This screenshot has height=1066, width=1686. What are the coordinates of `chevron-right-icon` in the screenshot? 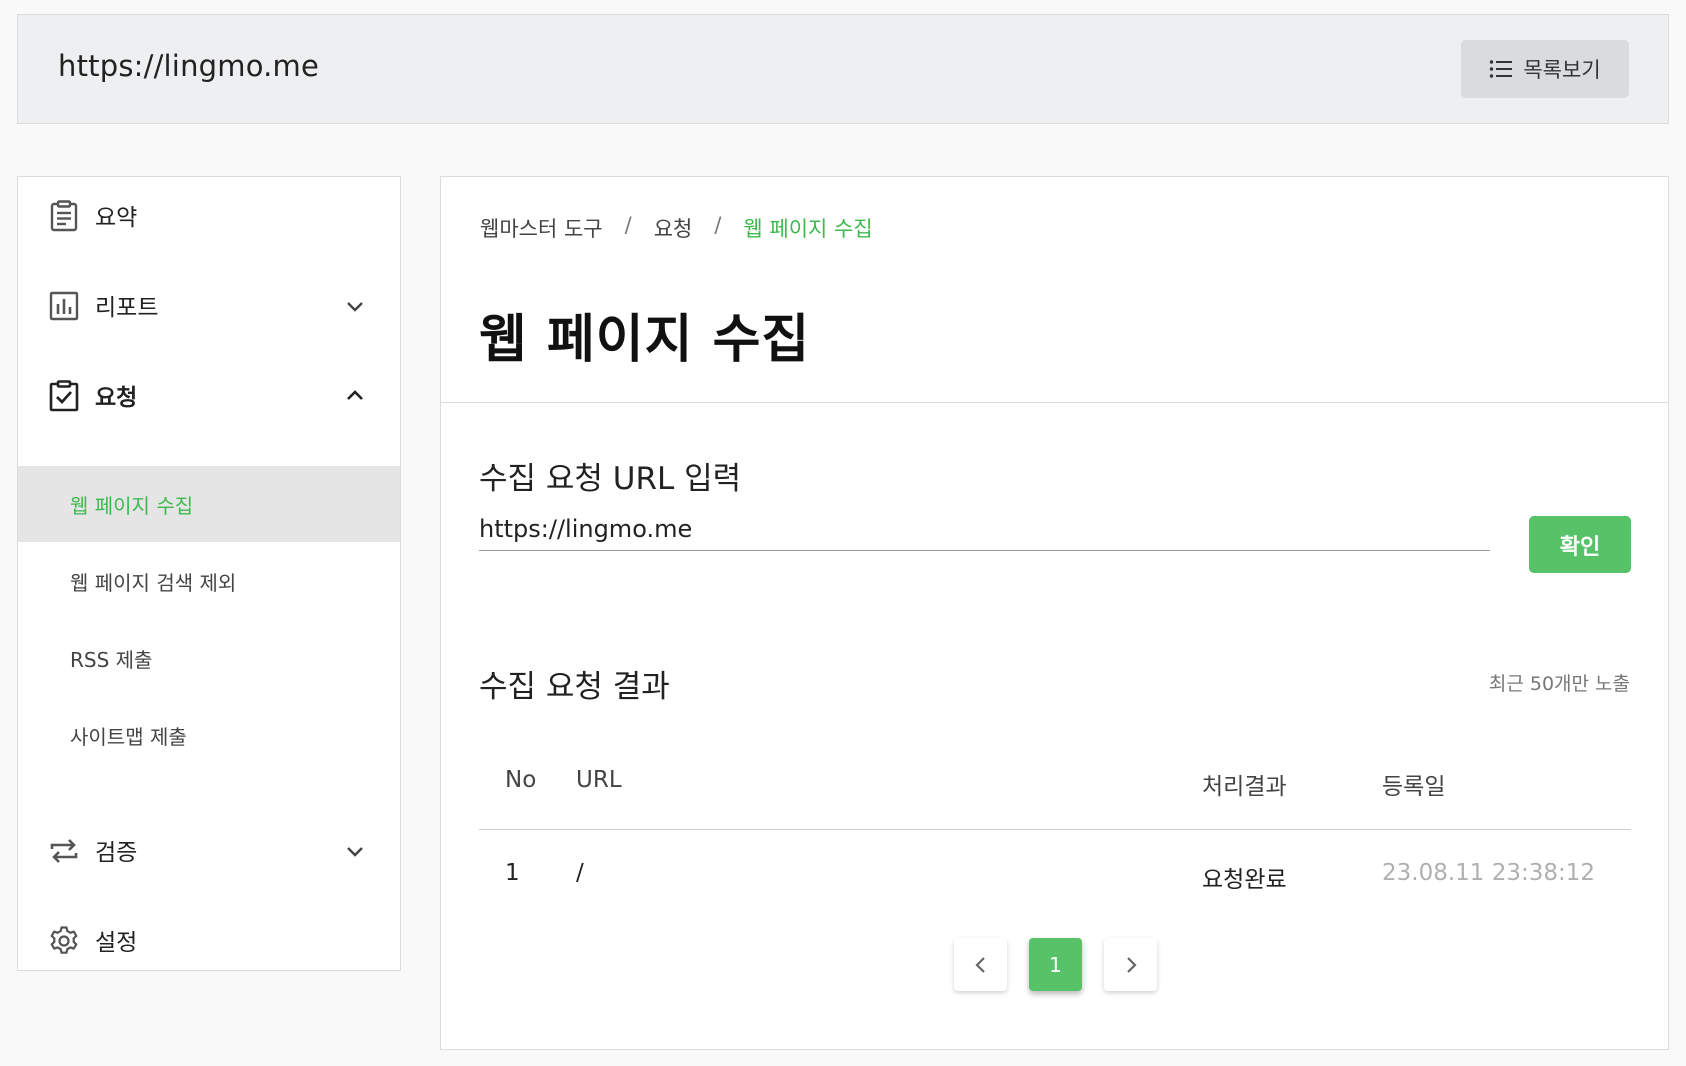 It's located at (1131, 964).